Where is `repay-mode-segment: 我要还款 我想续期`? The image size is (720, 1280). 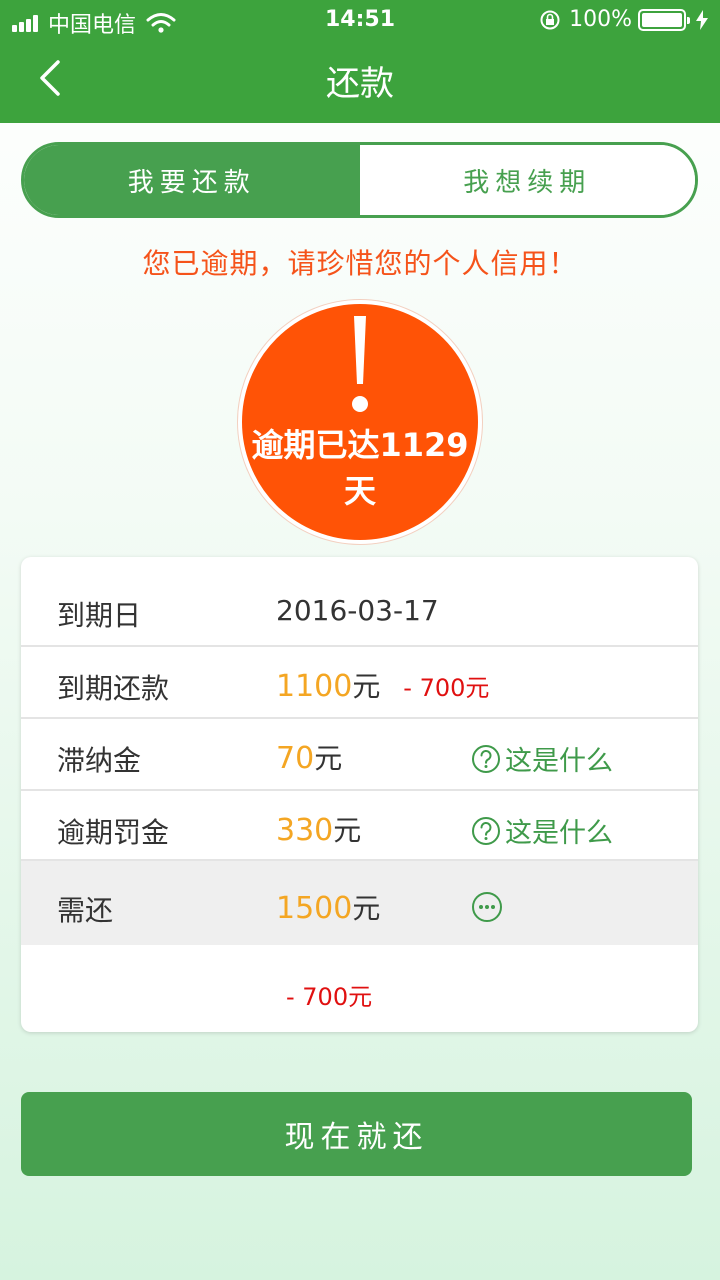 repay-mode-segment: 我要还款 我想续期 is located at coordinates (359, 180).